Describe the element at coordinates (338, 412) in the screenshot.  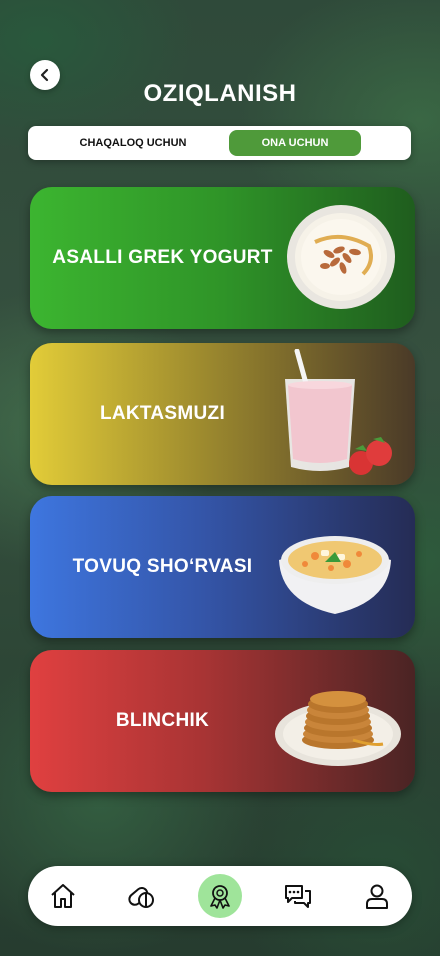
I see `smoothie-glass-icon` at that location.